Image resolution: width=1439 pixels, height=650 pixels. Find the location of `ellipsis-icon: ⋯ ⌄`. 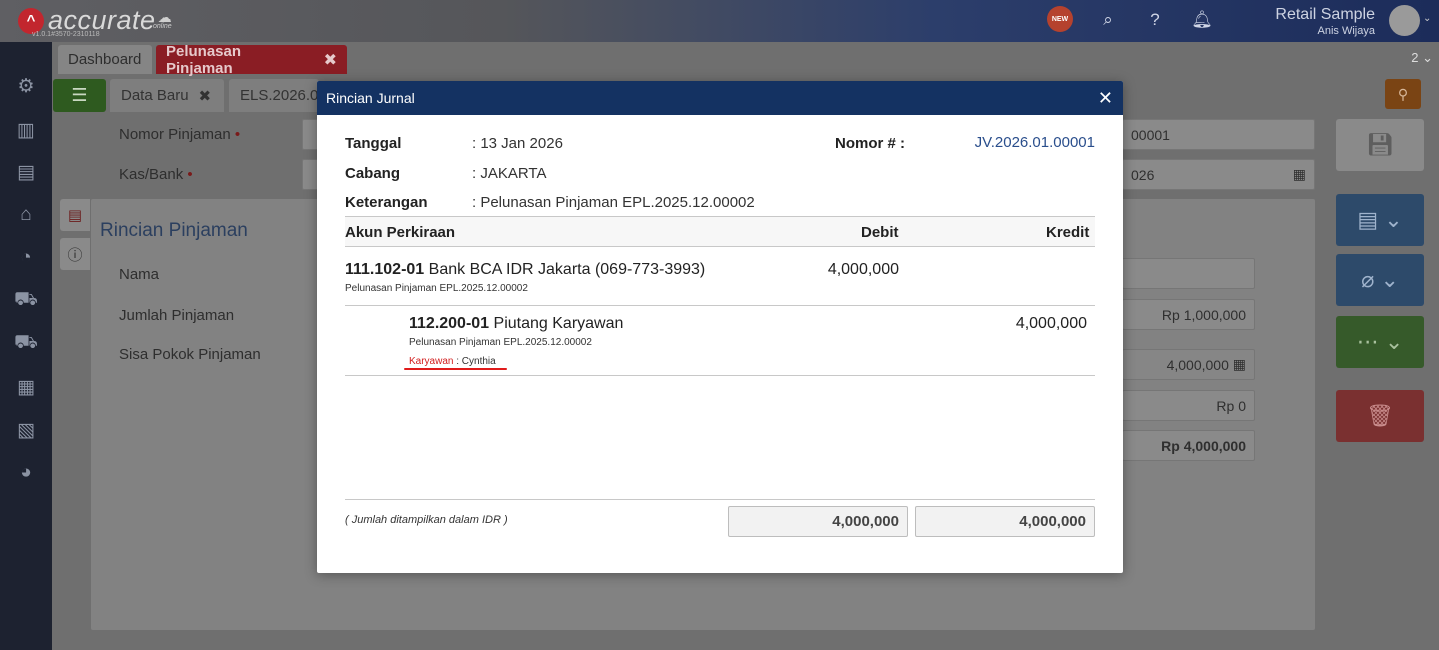

ellipsis-icon: ⋯ ⌄ is located at coordinates (1380, 341).